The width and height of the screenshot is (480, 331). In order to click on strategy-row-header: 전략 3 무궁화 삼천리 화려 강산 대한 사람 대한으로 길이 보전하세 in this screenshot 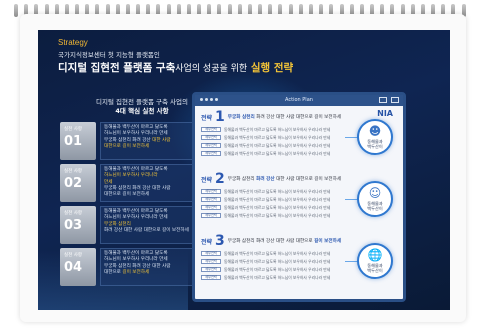, I will do `click(284, 241)`.